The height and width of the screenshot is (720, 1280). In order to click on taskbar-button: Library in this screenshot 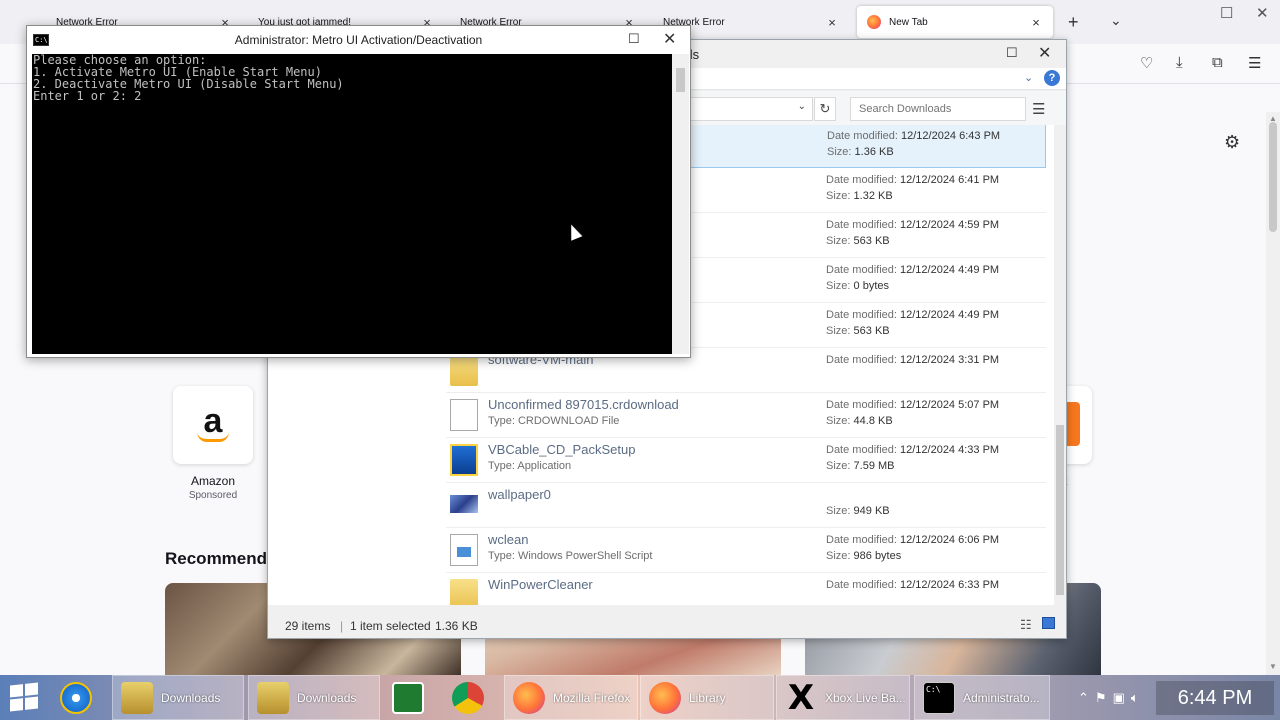, I will do `click(707, 697)`.